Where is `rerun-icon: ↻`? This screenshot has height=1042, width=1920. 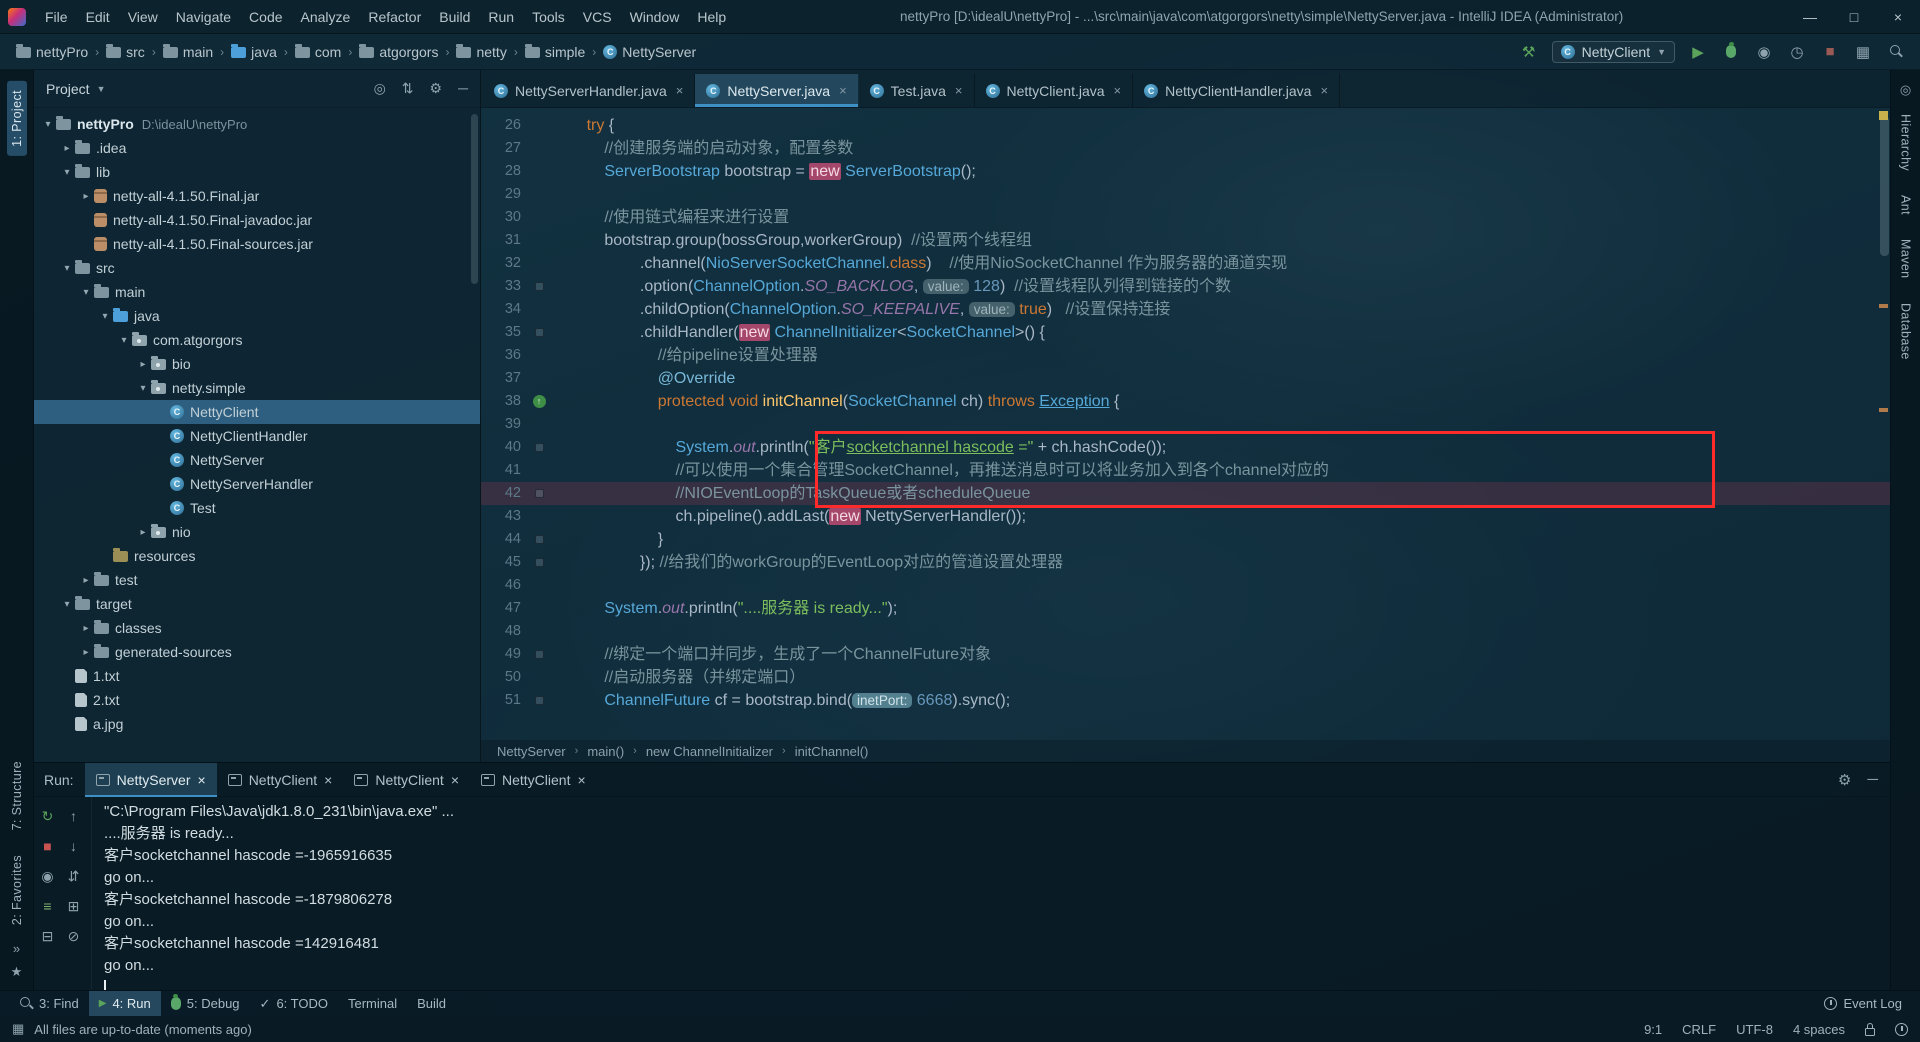 rerun-icon: ↻ is located at coordinates (48, 816).